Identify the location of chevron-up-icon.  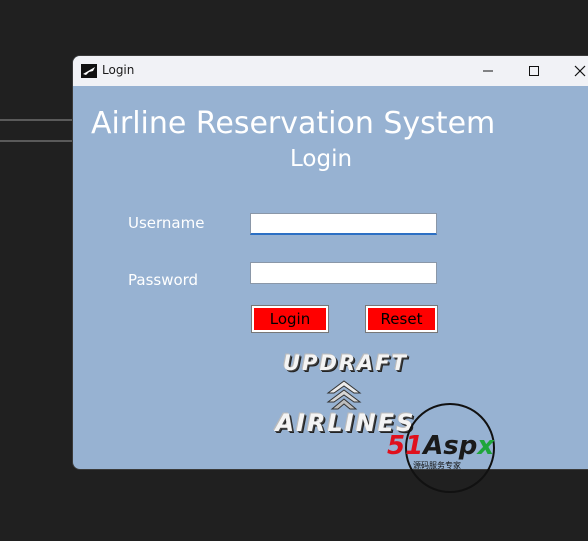
(344, 395).